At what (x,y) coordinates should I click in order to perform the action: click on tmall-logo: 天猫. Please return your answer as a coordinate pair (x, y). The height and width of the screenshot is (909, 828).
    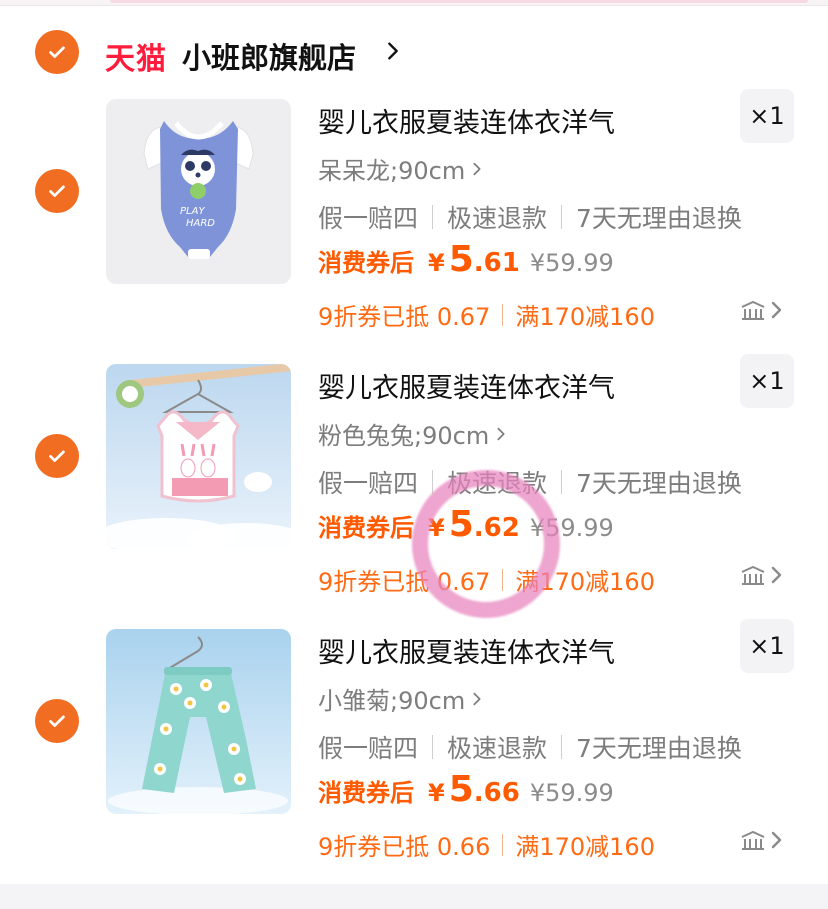
    Looking at the image, I should click on (136, 59).